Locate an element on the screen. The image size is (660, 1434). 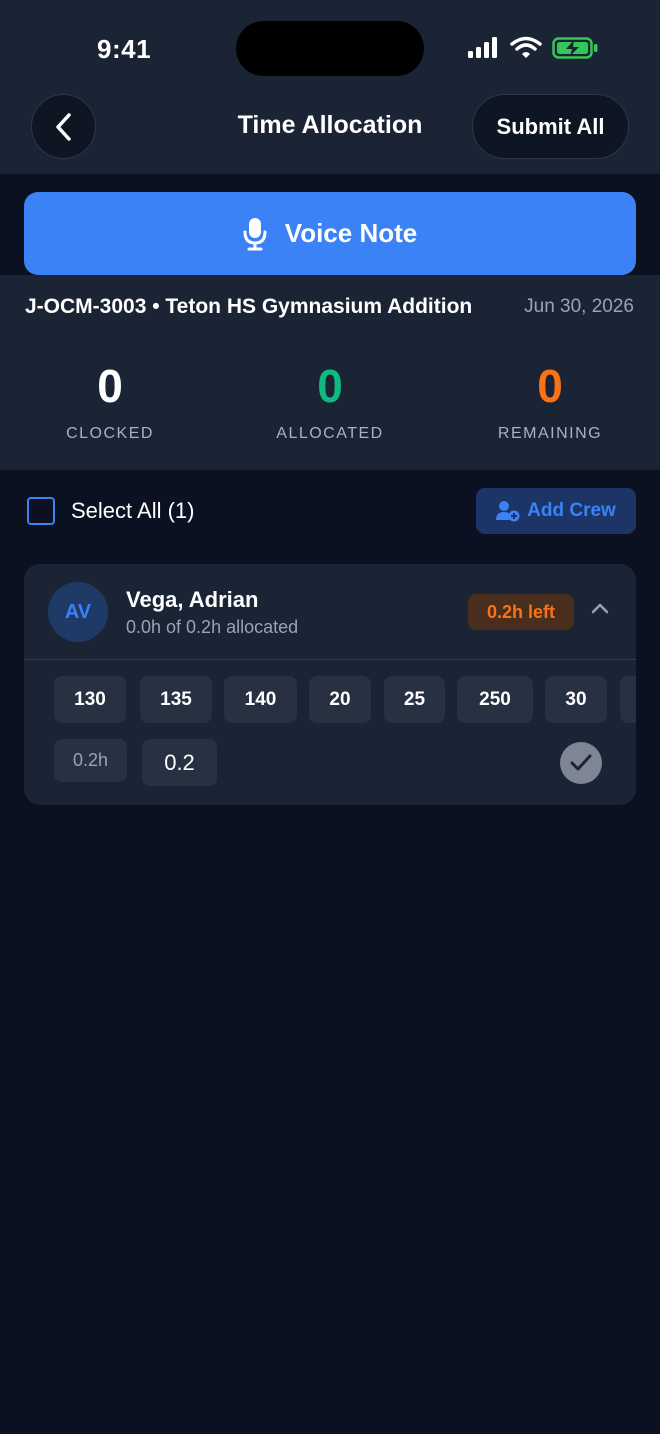
crew-name: Vega, Adrian is located at coordinates (192, 599).